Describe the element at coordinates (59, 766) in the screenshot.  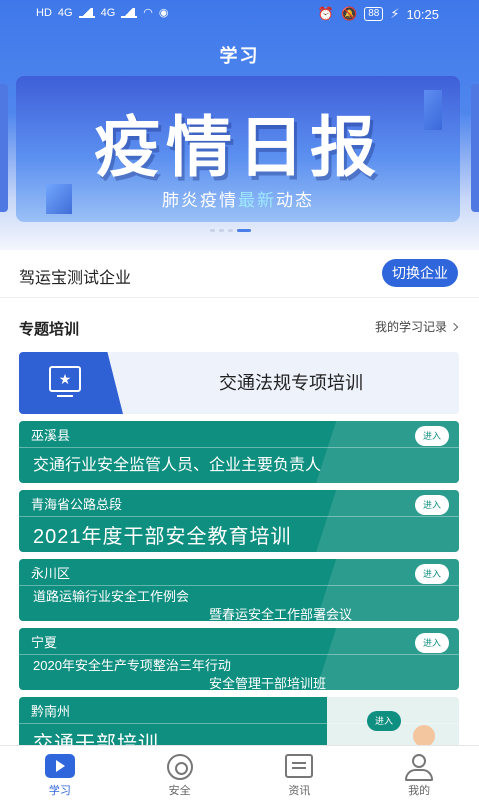
I see `play-icon` at that location.